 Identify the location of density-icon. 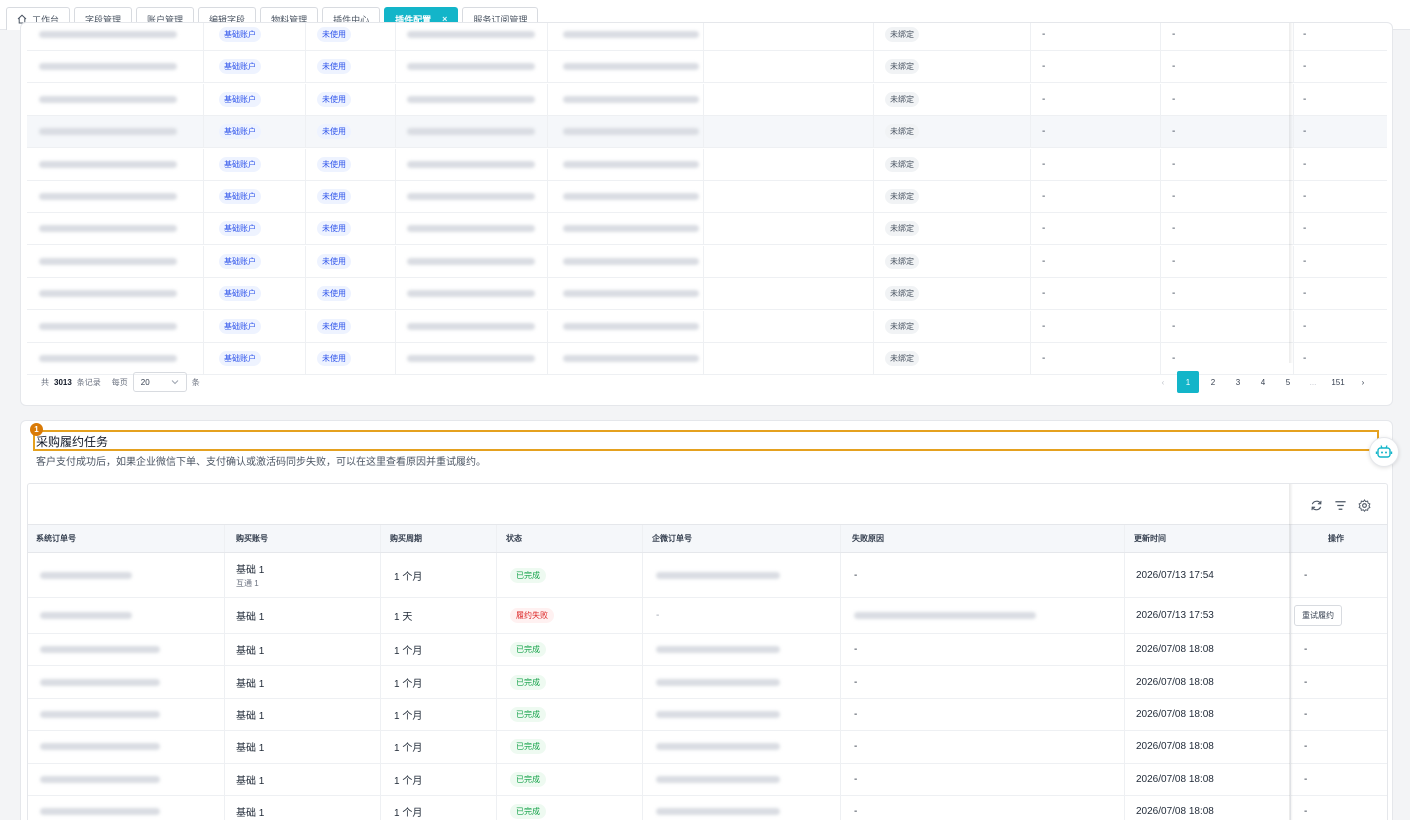
(1340, 505).